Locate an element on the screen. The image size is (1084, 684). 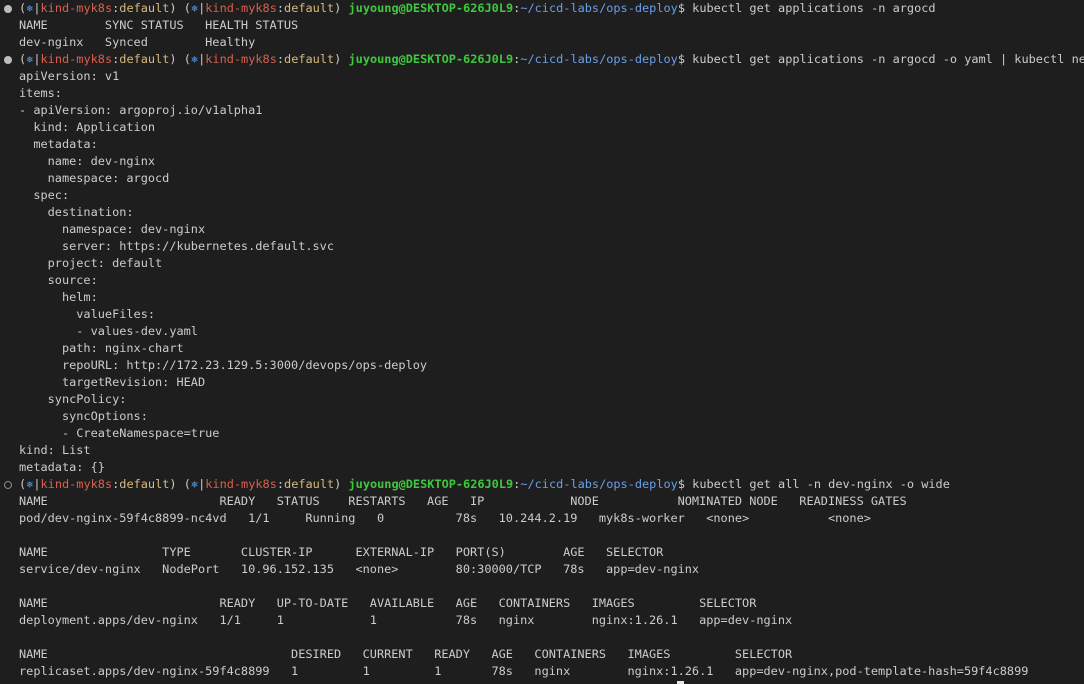
prompt-paren: ) is located at coordinates (173, 8).